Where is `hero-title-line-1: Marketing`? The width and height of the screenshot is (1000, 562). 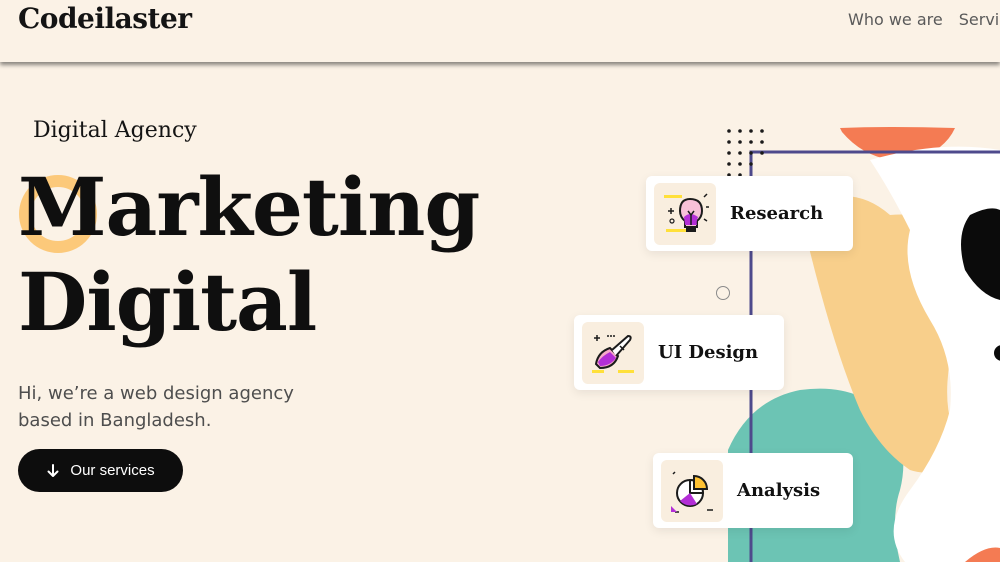
hero-title-line-1: Marketing is located at coordinates (249, 207).